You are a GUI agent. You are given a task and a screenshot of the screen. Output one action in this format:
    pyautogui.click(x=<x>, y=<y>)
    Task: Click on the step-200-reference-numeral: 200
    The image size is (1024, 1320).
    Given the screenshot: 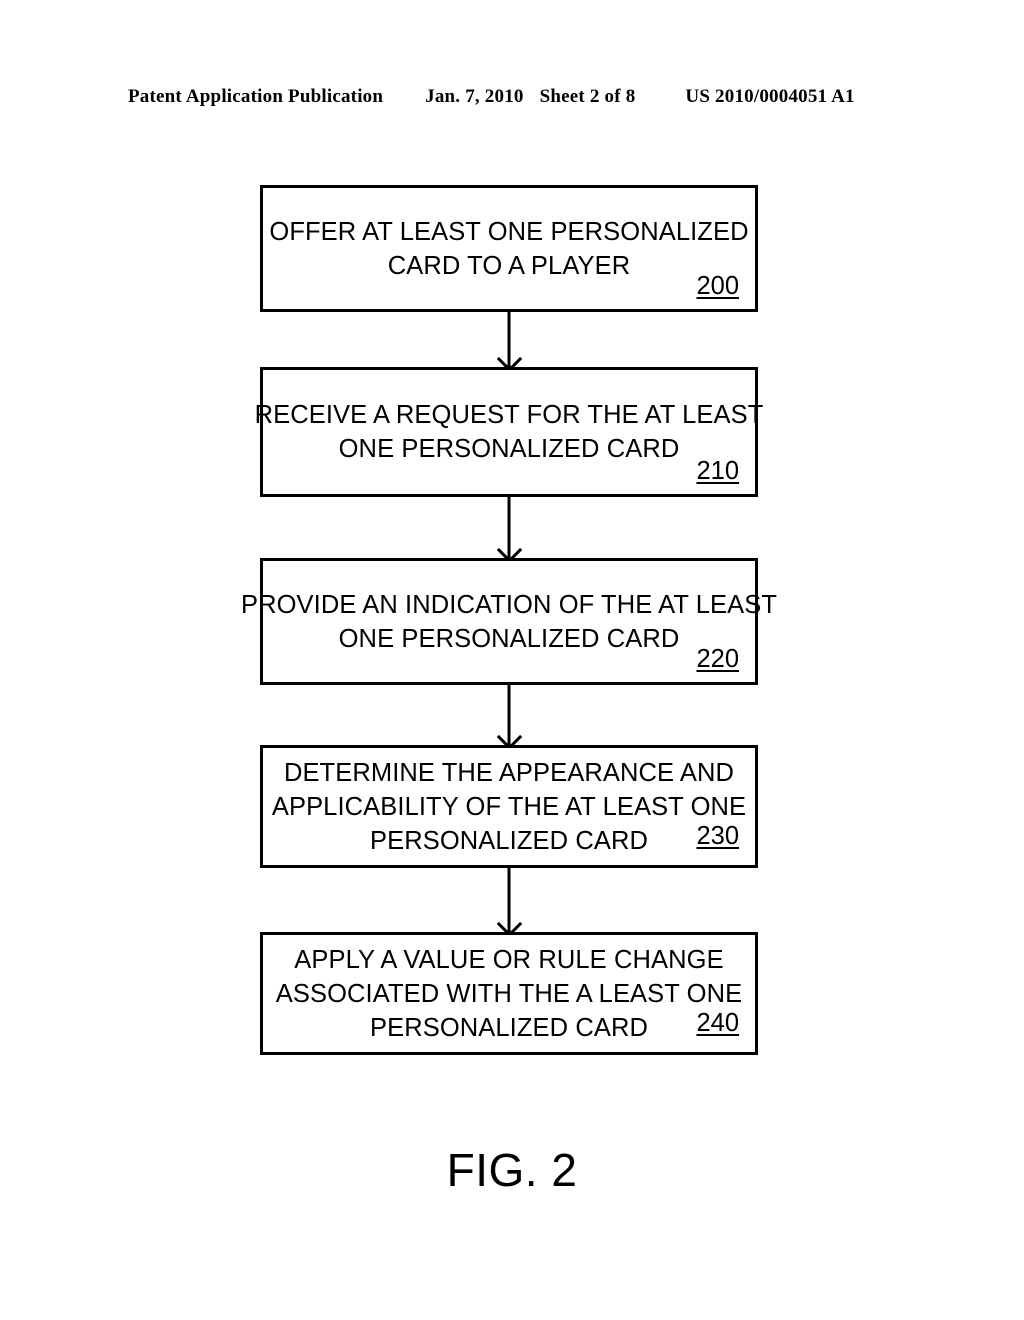 What is the action you would take?
    pyautogui.click(x=717, y=286)
    